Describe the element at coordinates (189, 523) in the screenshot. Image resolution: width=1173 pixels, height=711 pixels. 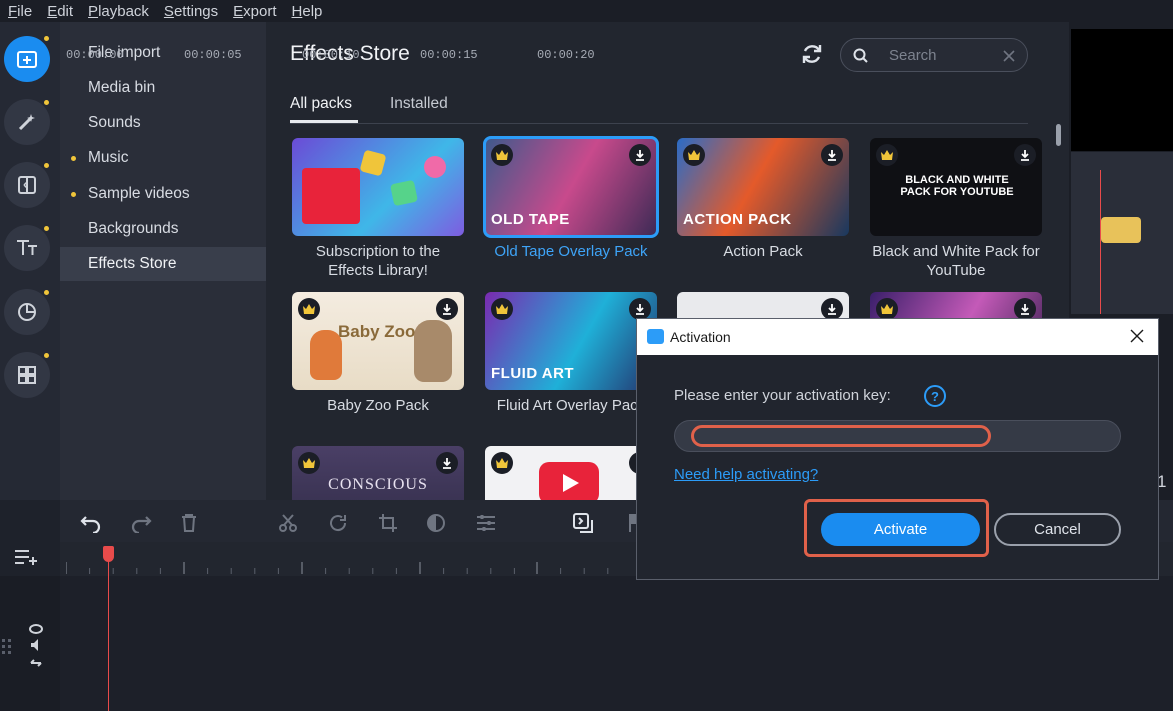
I see `delete-button` at that location.